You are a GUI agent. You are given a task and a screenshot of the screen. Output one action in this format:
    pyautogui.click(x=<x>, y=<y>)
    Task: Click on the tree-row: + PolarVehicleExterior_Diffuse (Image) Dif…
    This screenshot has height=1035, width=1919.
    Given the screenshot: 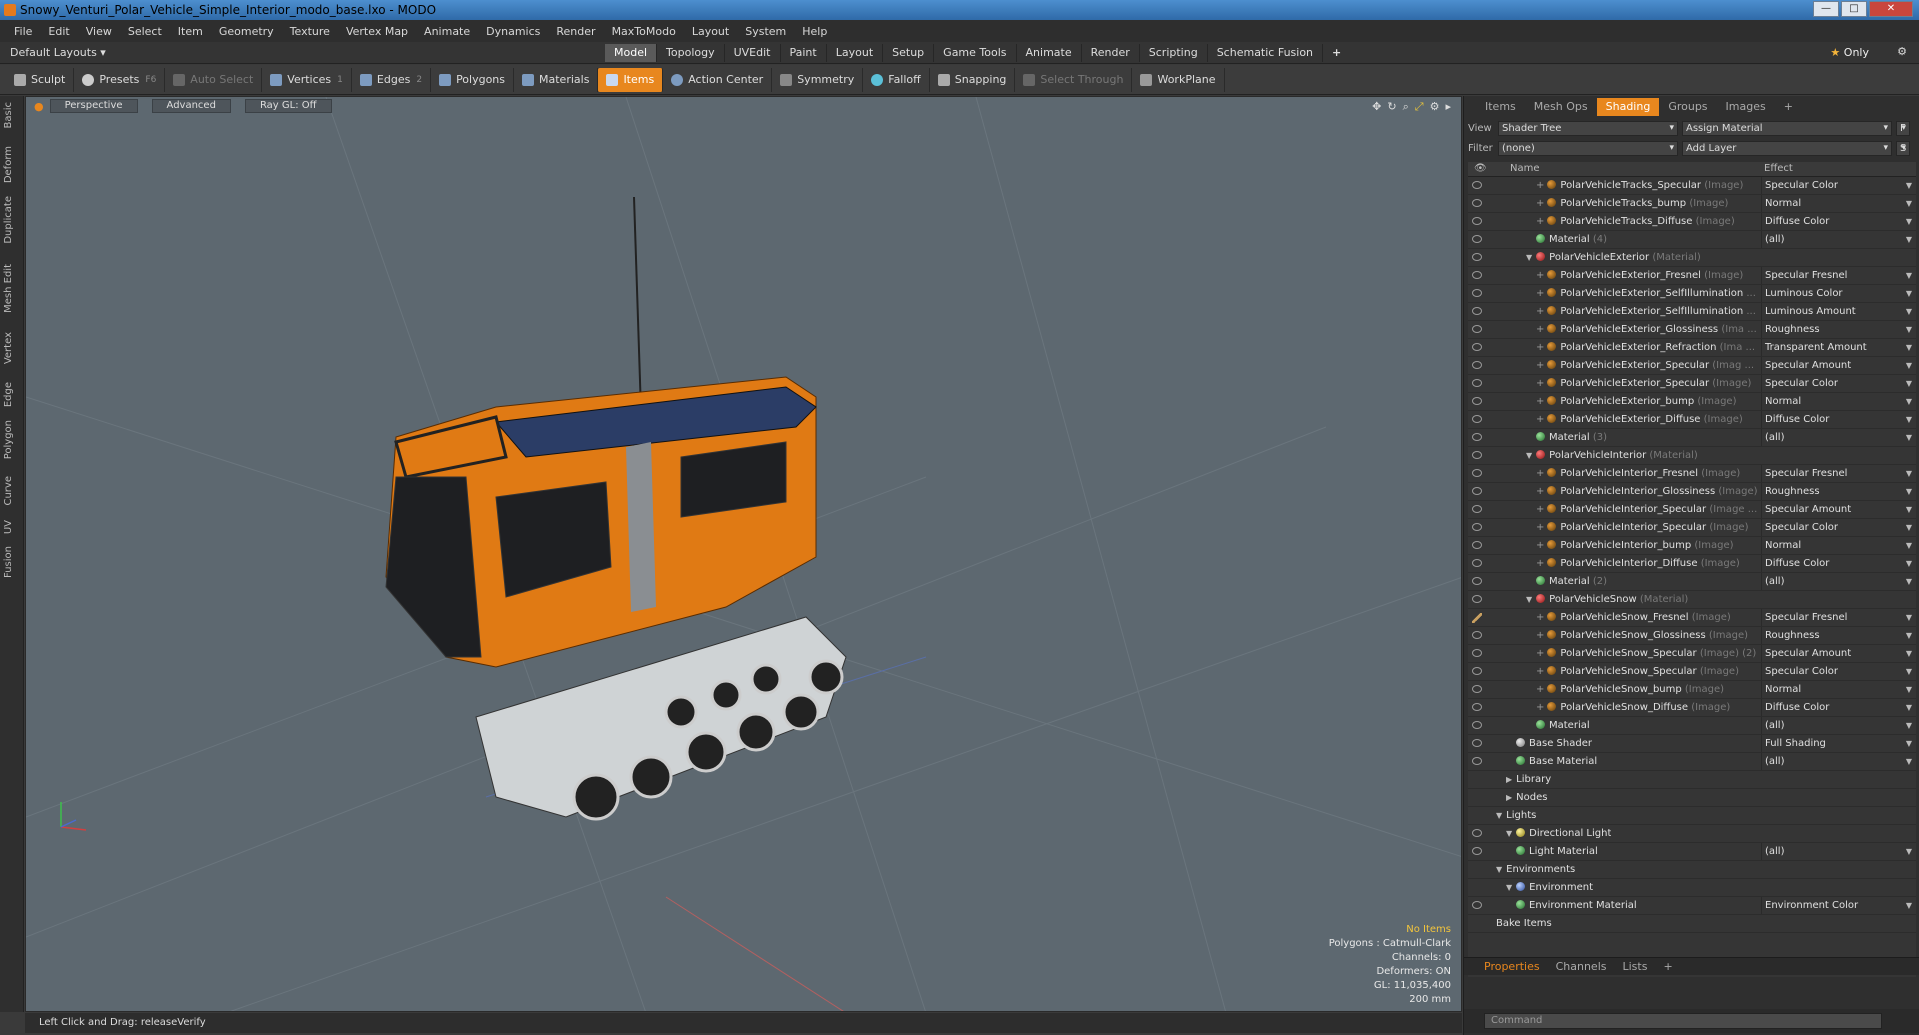 What is the action you would take?
    pyautogui.click(x=1692, y=420)
    